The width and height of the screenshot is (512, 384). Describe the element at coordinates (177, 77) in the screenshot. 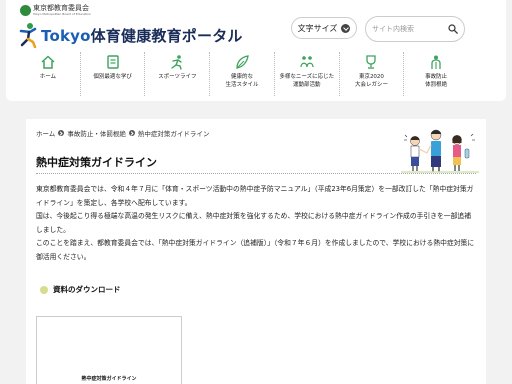

I see `nav-label: スポーツライフ` at that location.